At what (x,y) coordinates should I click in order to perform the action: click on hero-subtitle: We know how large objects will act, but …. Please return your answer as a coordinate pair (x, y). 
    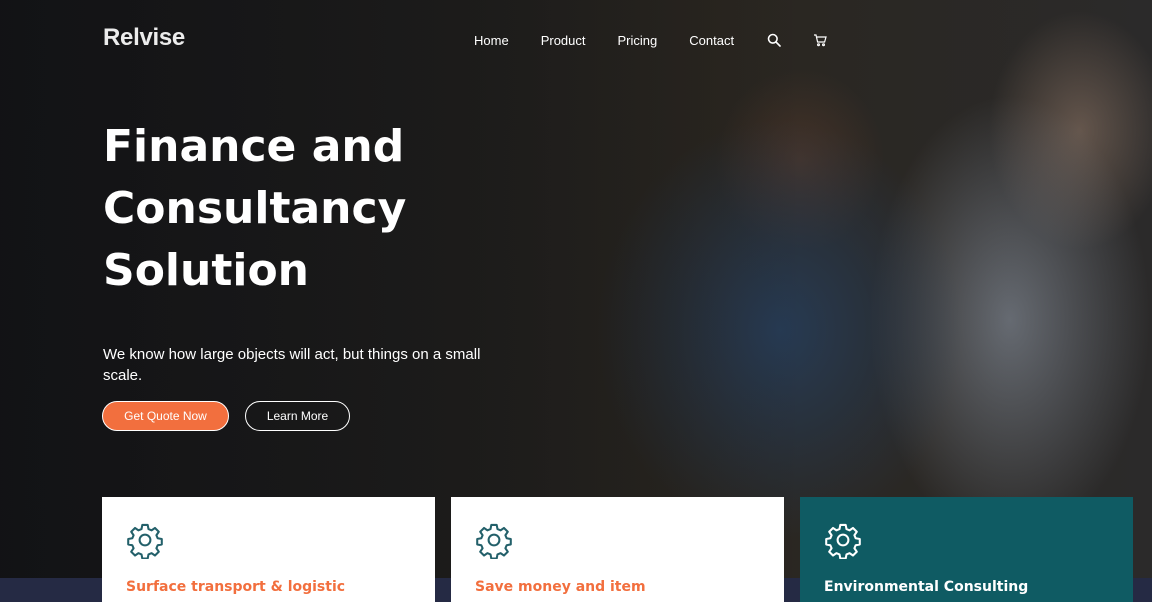
    Looking at the image, I should click on (292, 365).